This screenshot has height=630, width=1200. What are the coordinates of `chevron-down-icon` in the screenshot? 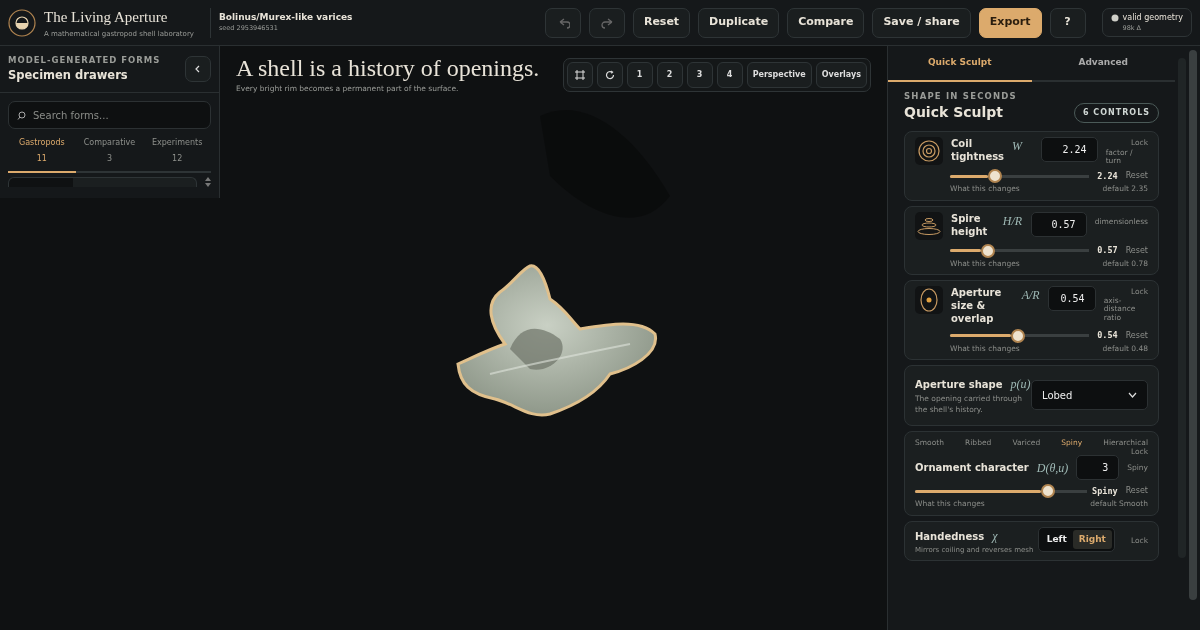 It's located at (1132, 395).